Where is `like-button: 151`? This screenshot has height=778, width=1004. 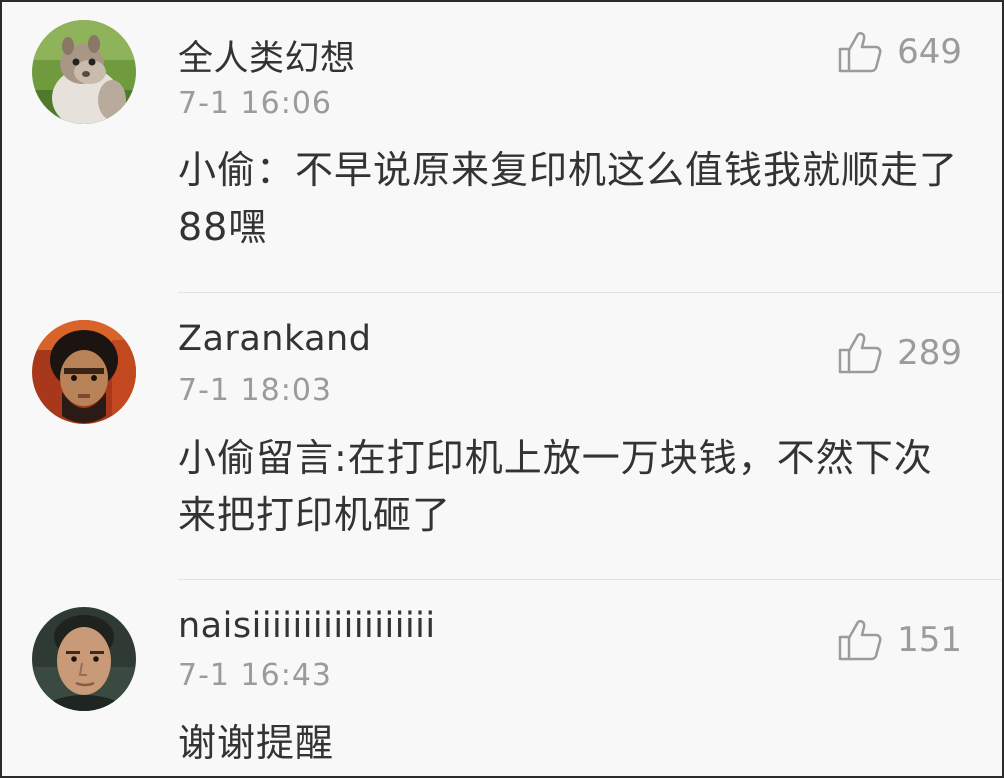
like-button: 151 is located at coordinates (899, 640).